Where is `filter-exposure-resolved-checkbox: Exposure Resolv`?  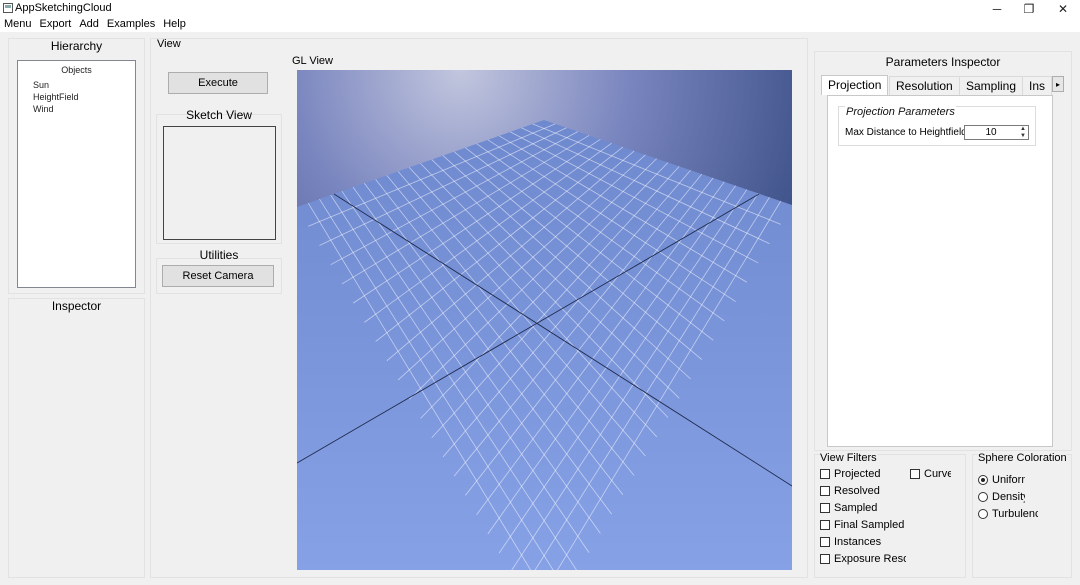
filter-exposure-resolved-checkbox: Exposure Resolv is located at coordinates (863, 559).